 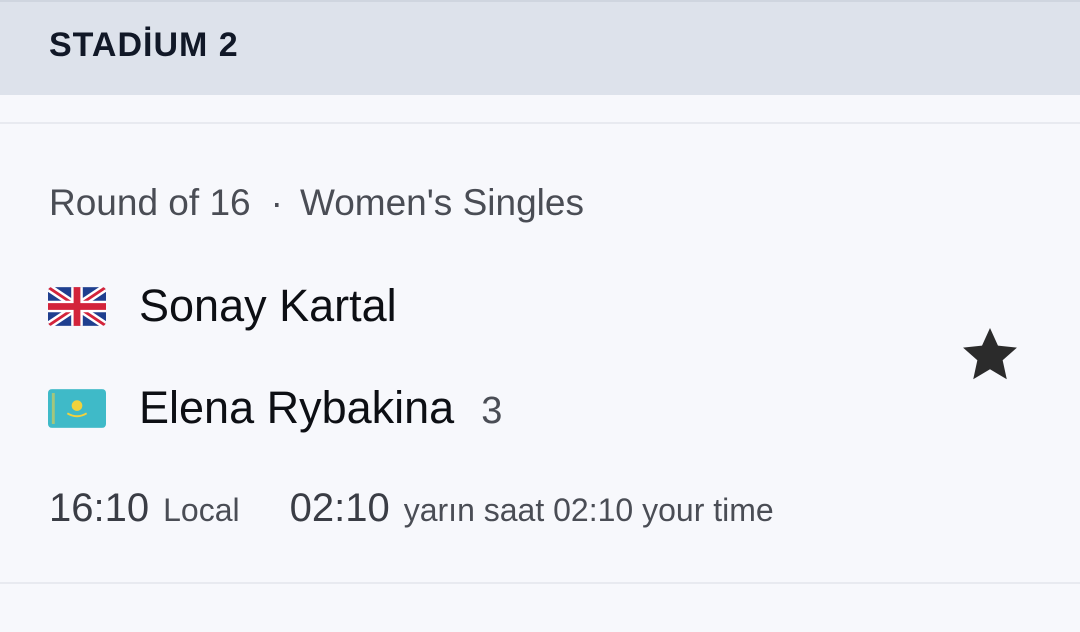 I want to click on divider, so click(x=540, y=583).